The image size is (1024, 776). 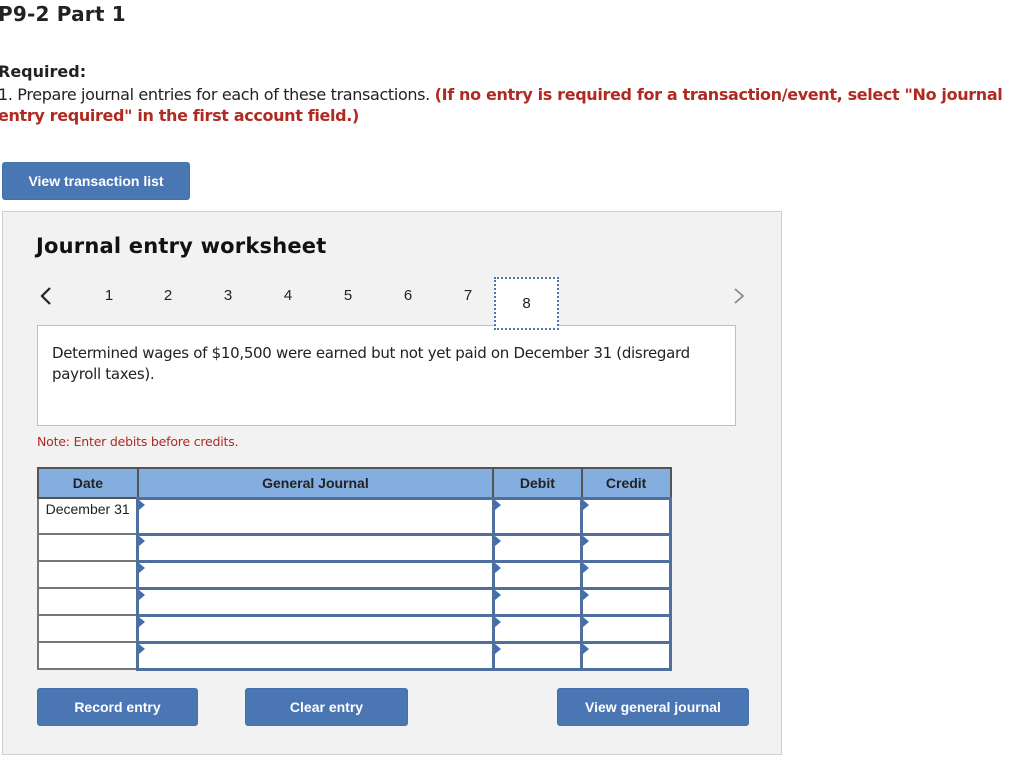 What do you see at coordinates (348, 295) in the screenshot?
I see `page-5: 5` at bounding box center [348, 295].